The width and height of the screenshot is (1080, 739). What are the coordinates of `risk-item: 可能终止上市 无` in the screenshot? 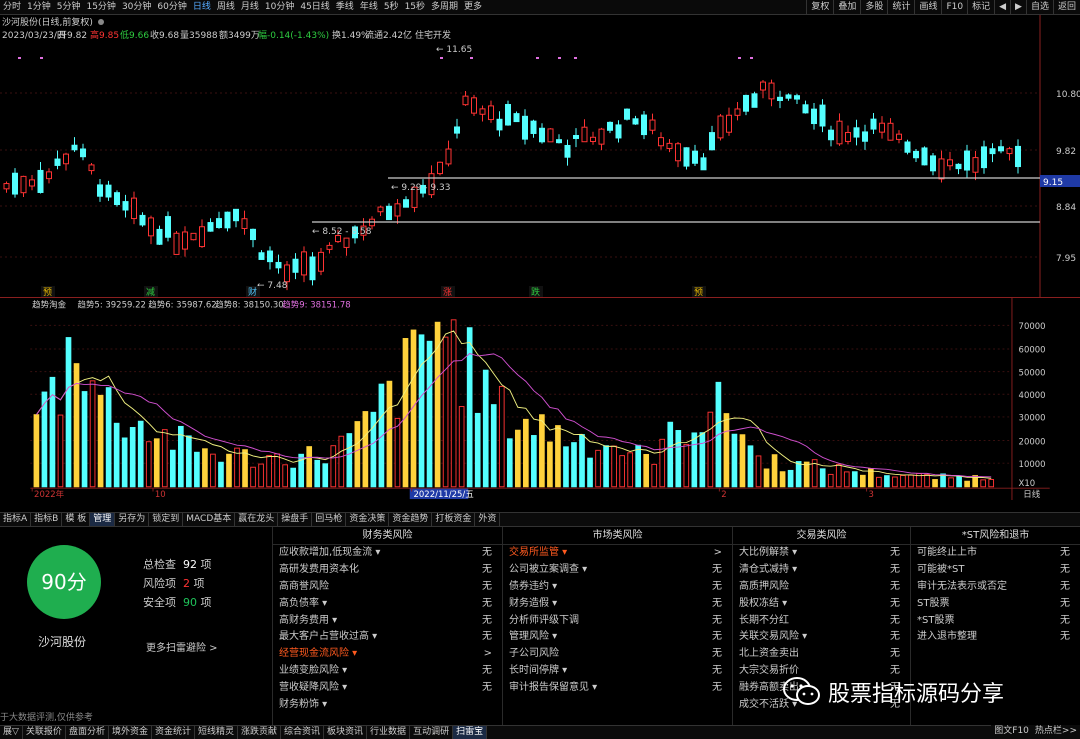 It's located at (995, 553).